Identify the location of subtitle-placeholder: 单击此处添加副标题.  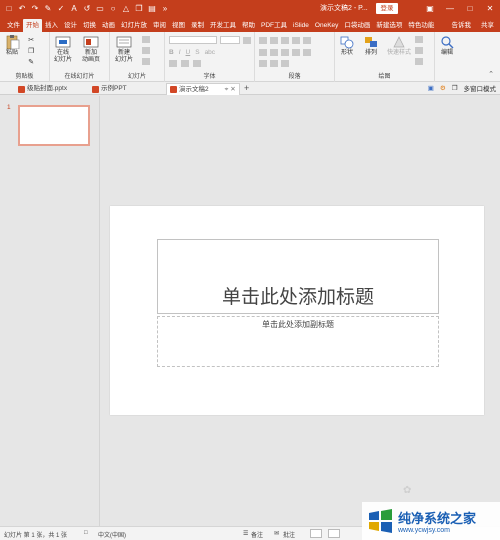
(298, 341).